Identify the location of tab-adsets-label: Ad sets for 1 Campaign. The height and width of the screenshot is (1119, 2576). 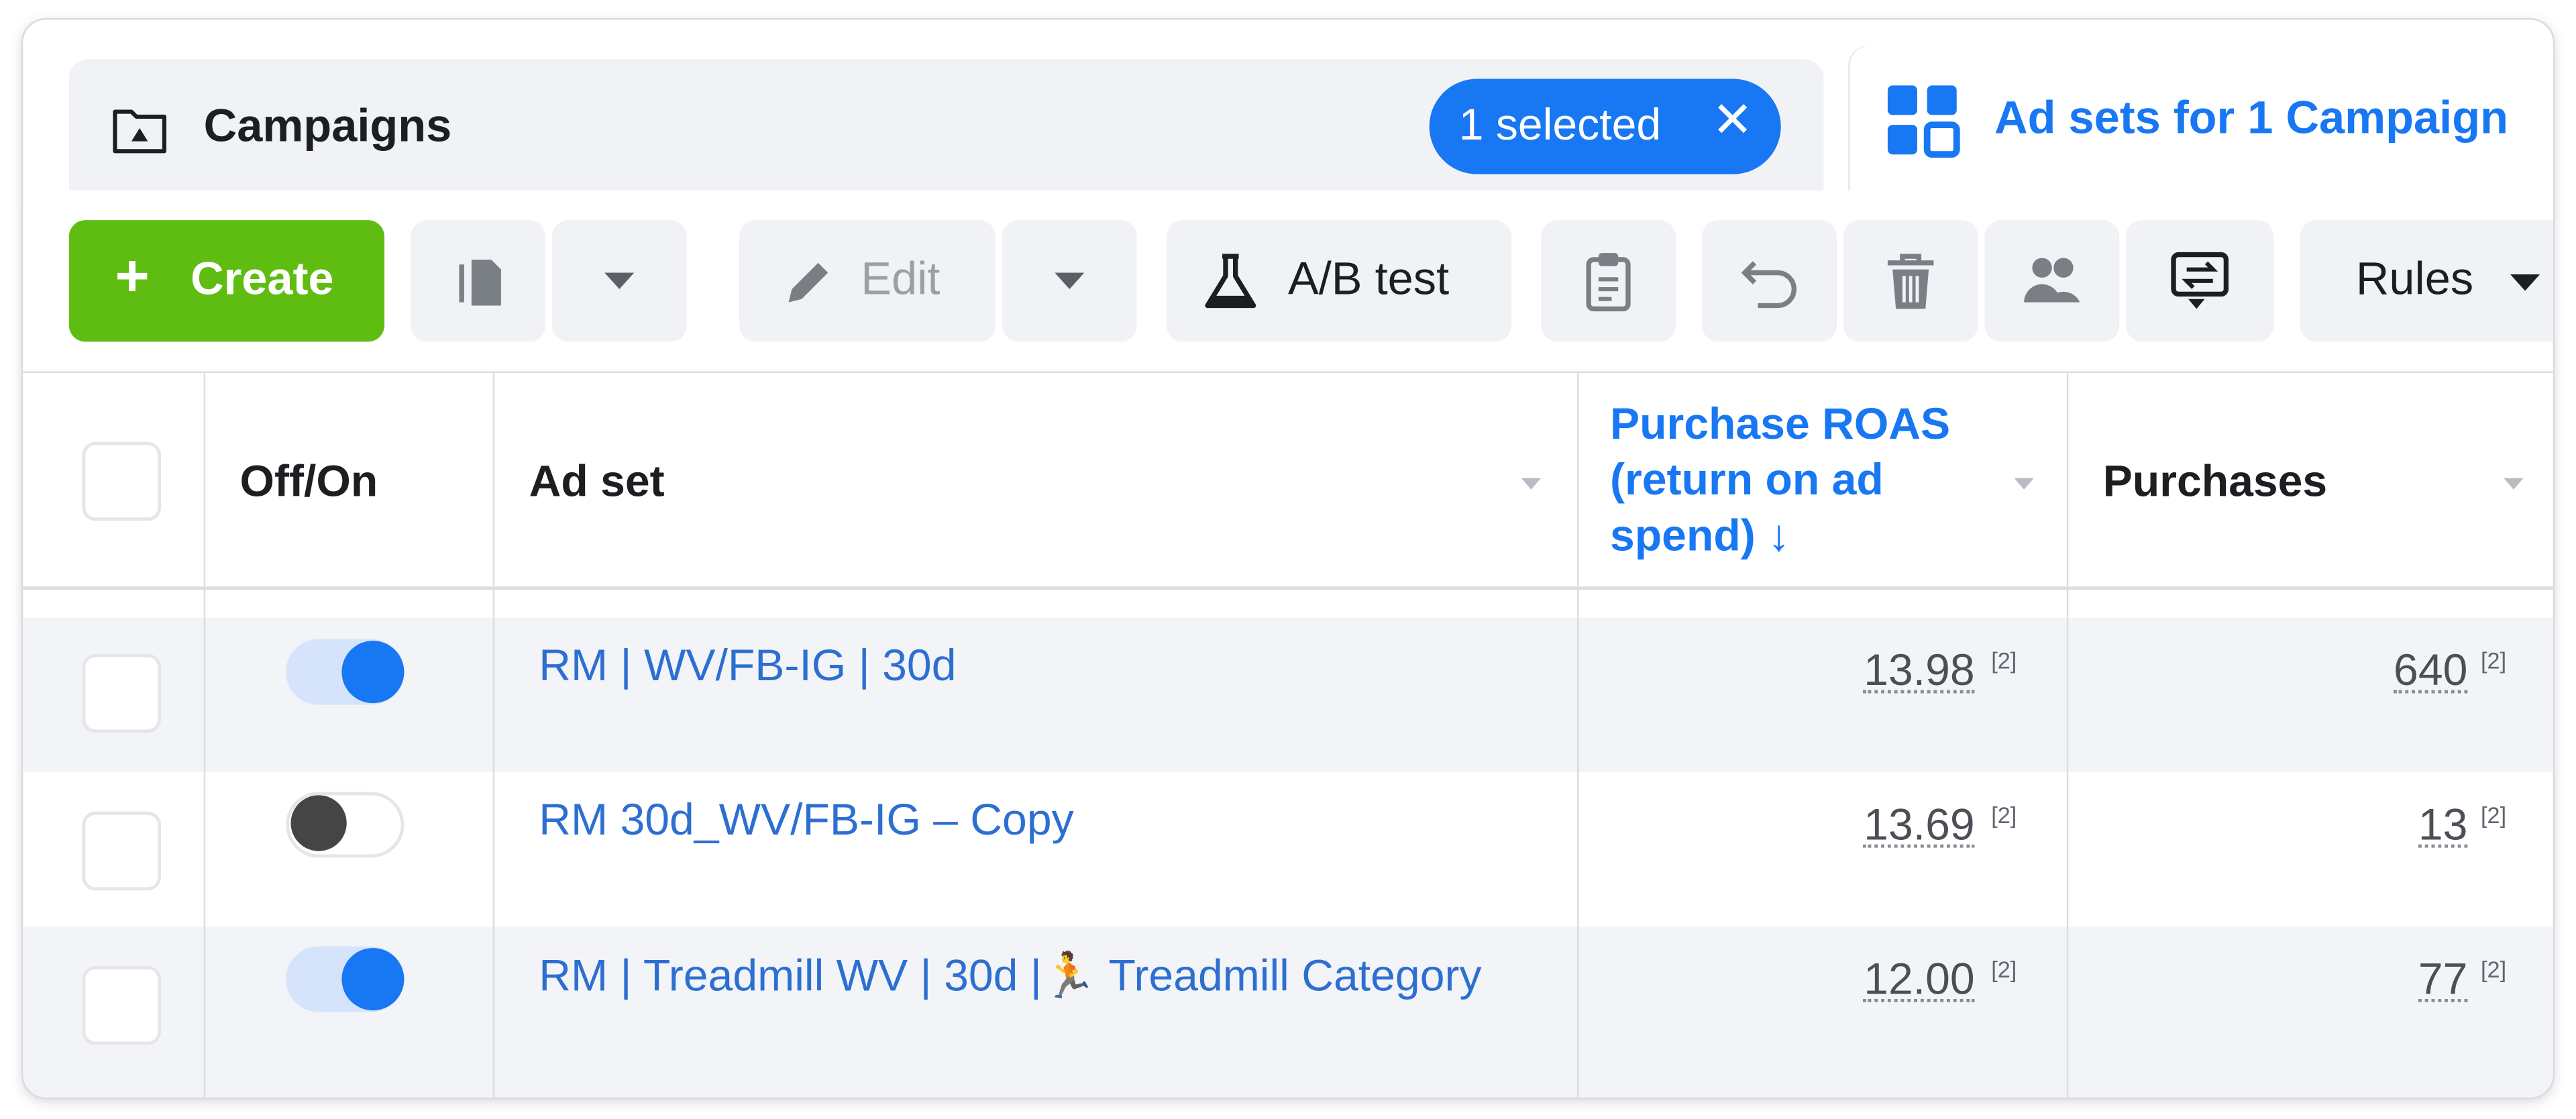
(2251, 118).